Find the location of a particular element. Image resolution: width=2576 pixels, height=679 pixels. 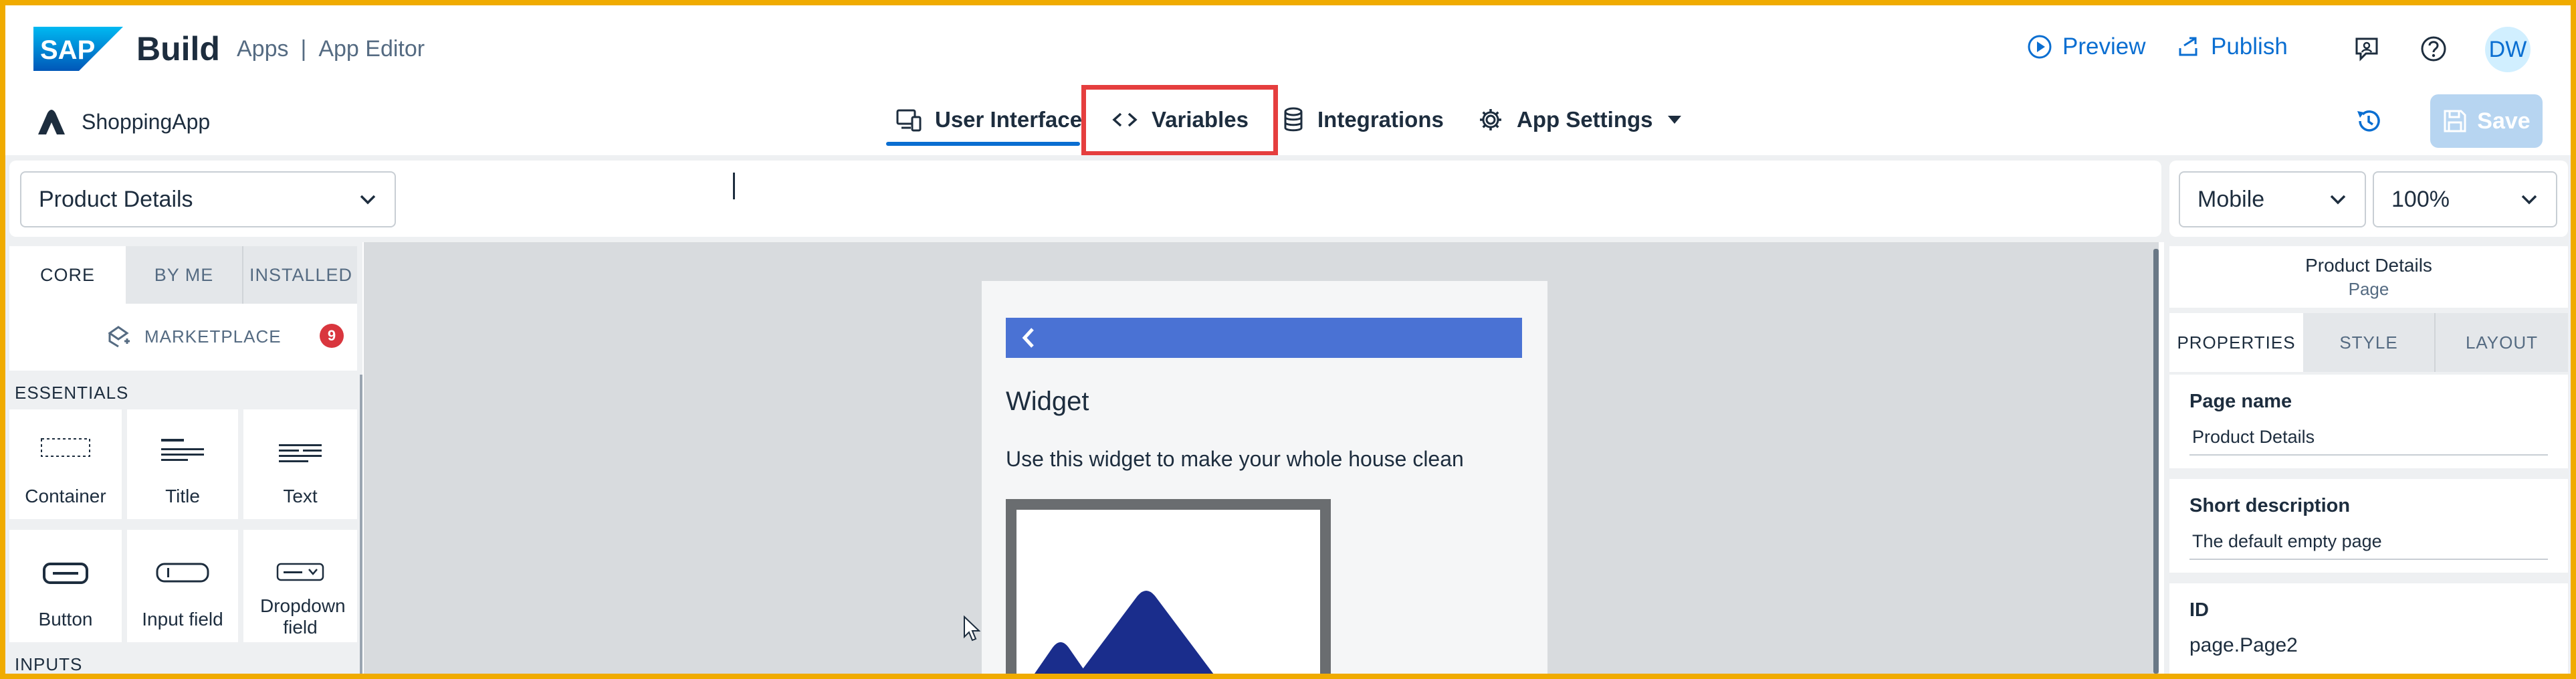

mouse-pointer-icon is located at coordinates (971, 628).